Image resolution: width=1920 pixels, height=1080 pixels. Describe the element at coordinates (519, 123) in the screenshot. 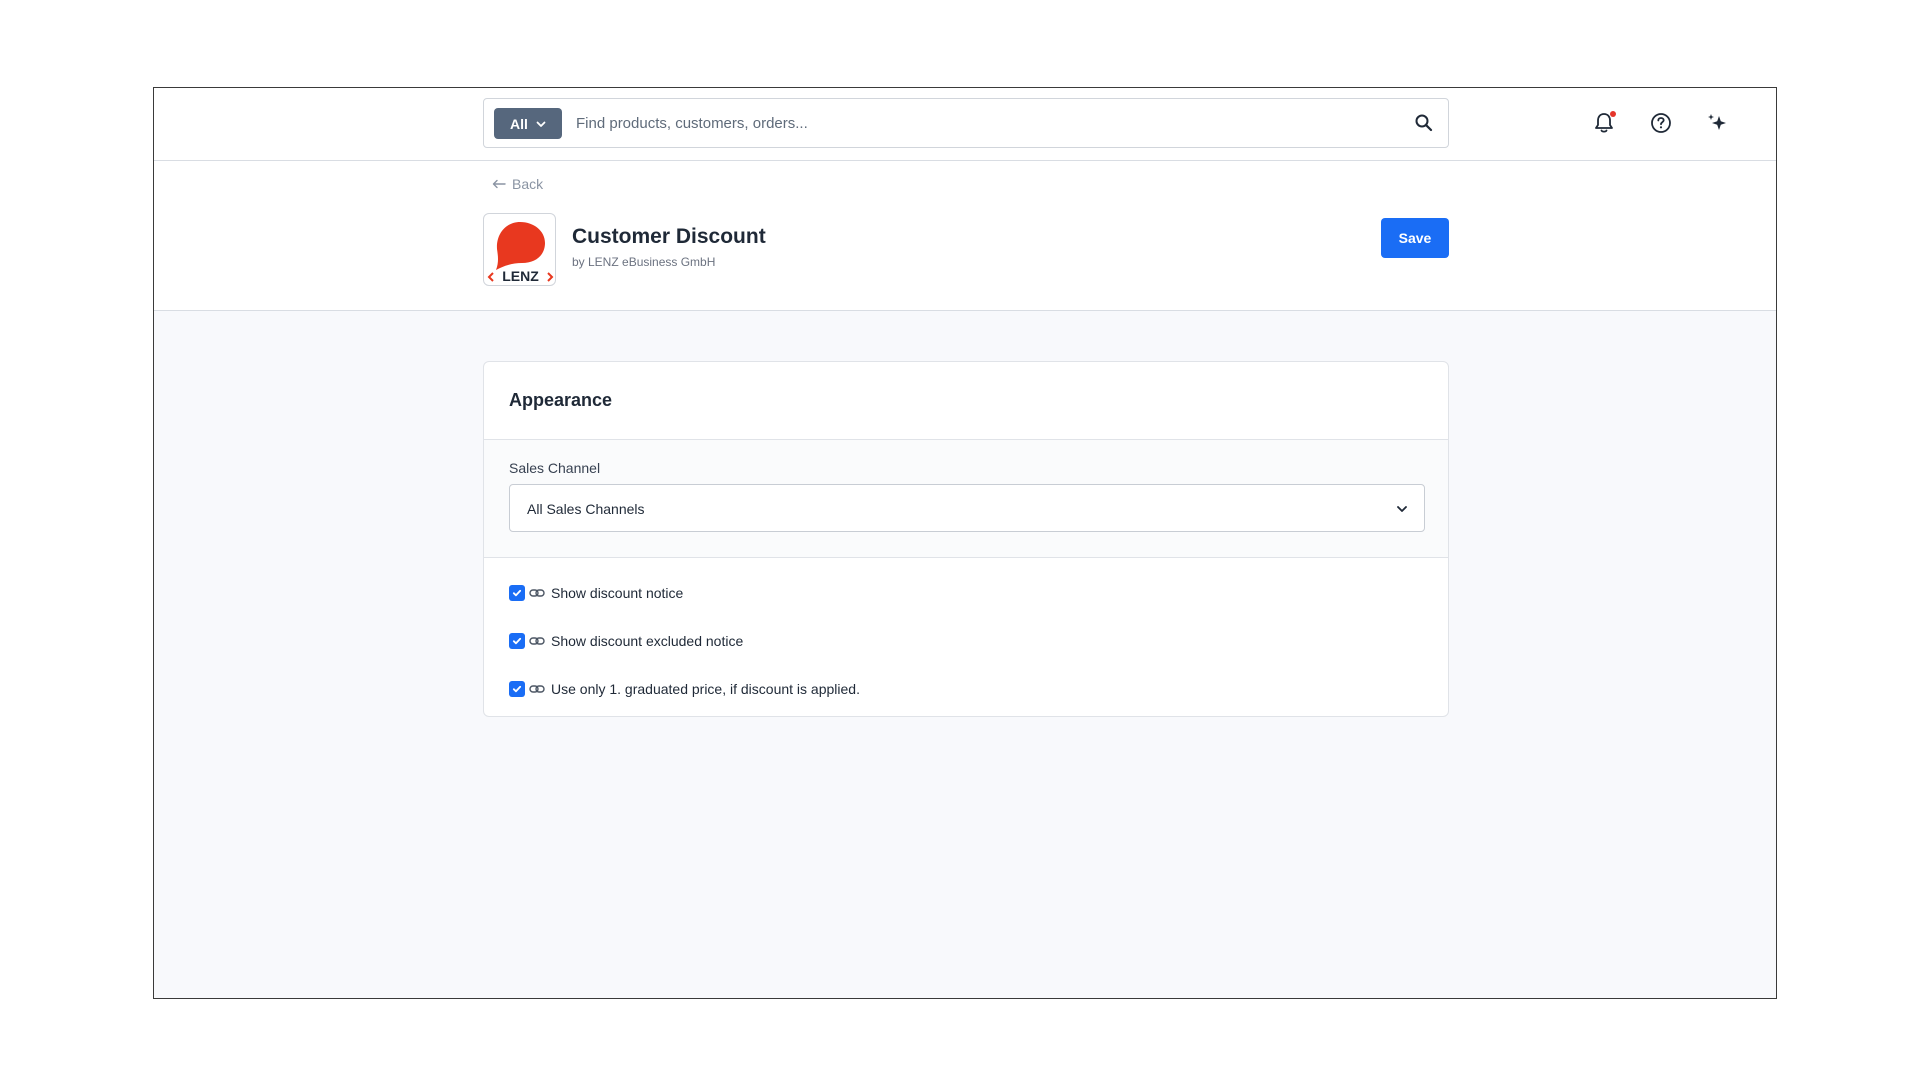

I see `search-scope-label: All` at that location.